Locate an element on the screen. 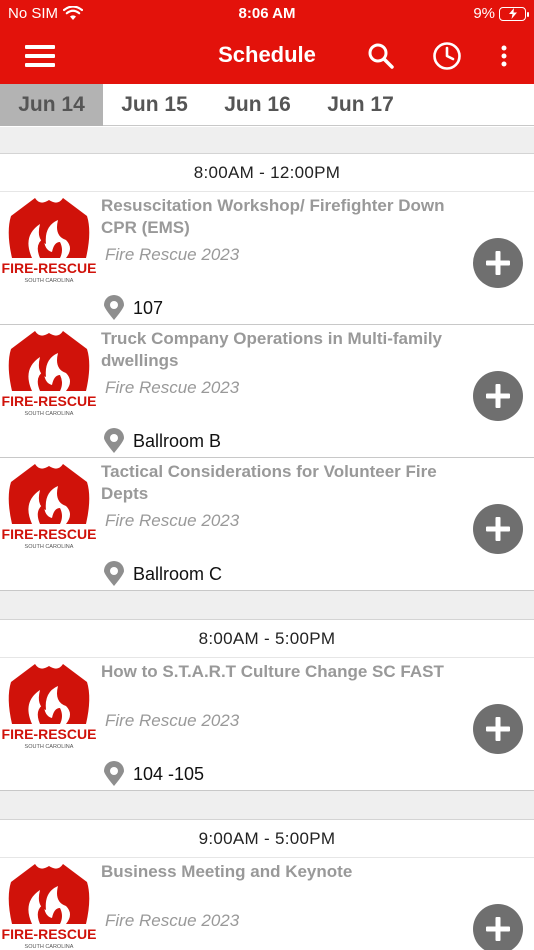  history-button is located at coordinates (447, 56).